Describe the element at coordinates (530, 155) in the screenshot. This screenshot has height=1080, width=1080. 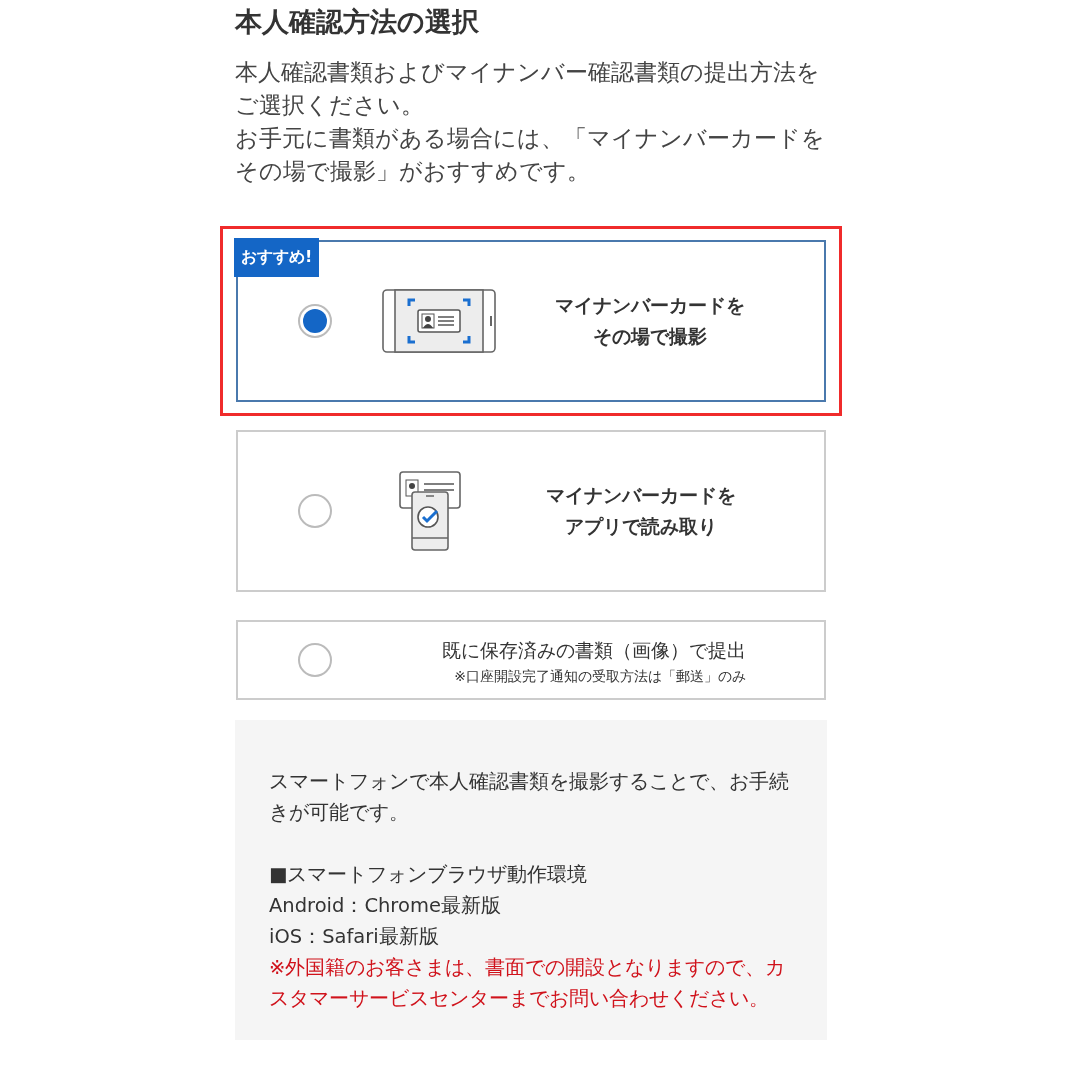
I see `intro-text: お手元に書類がある場合には、「マイナンバーカードをその場で撮影」がおすすめです。` at that location.